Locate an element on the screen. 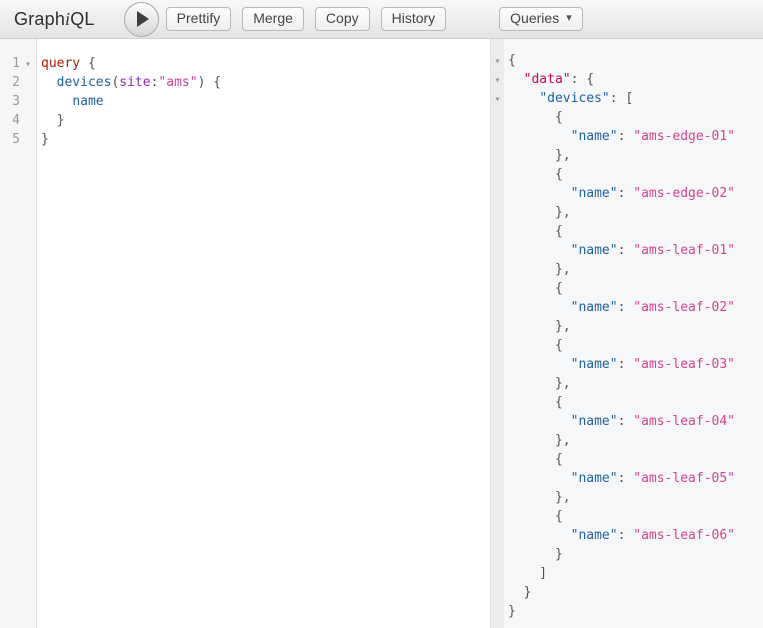 Image resolution: width=763 pixels, height=628 pixels. code-line: "name": "ams-leaf-03" is located at coordinates (627, 364).